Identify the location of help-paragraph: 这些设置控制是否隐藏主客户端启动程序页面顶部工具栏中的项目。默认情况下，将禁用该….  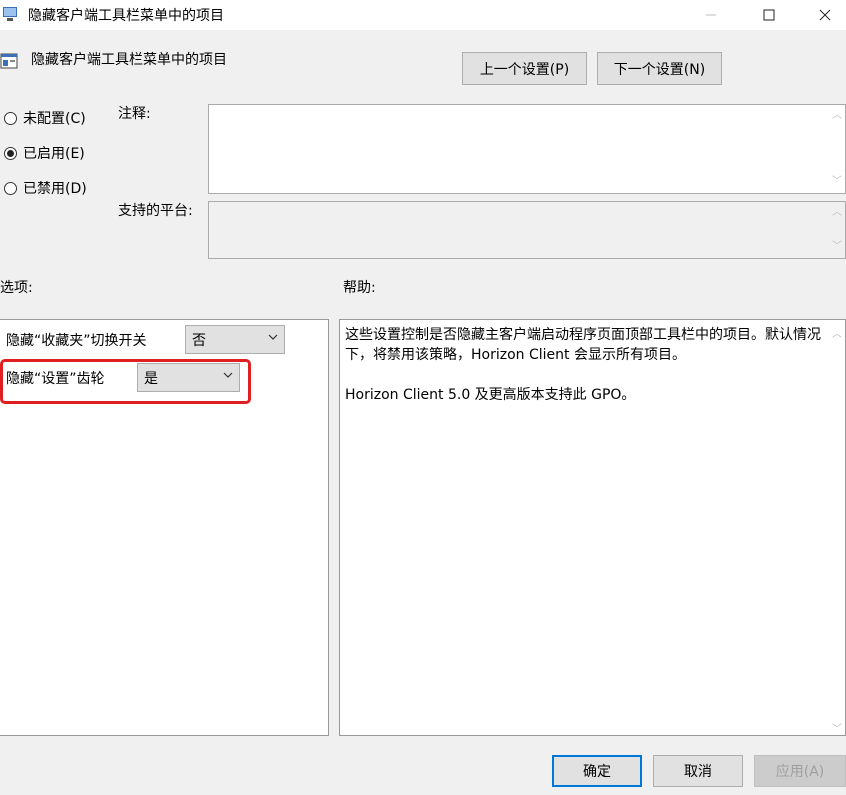
(583, 345).